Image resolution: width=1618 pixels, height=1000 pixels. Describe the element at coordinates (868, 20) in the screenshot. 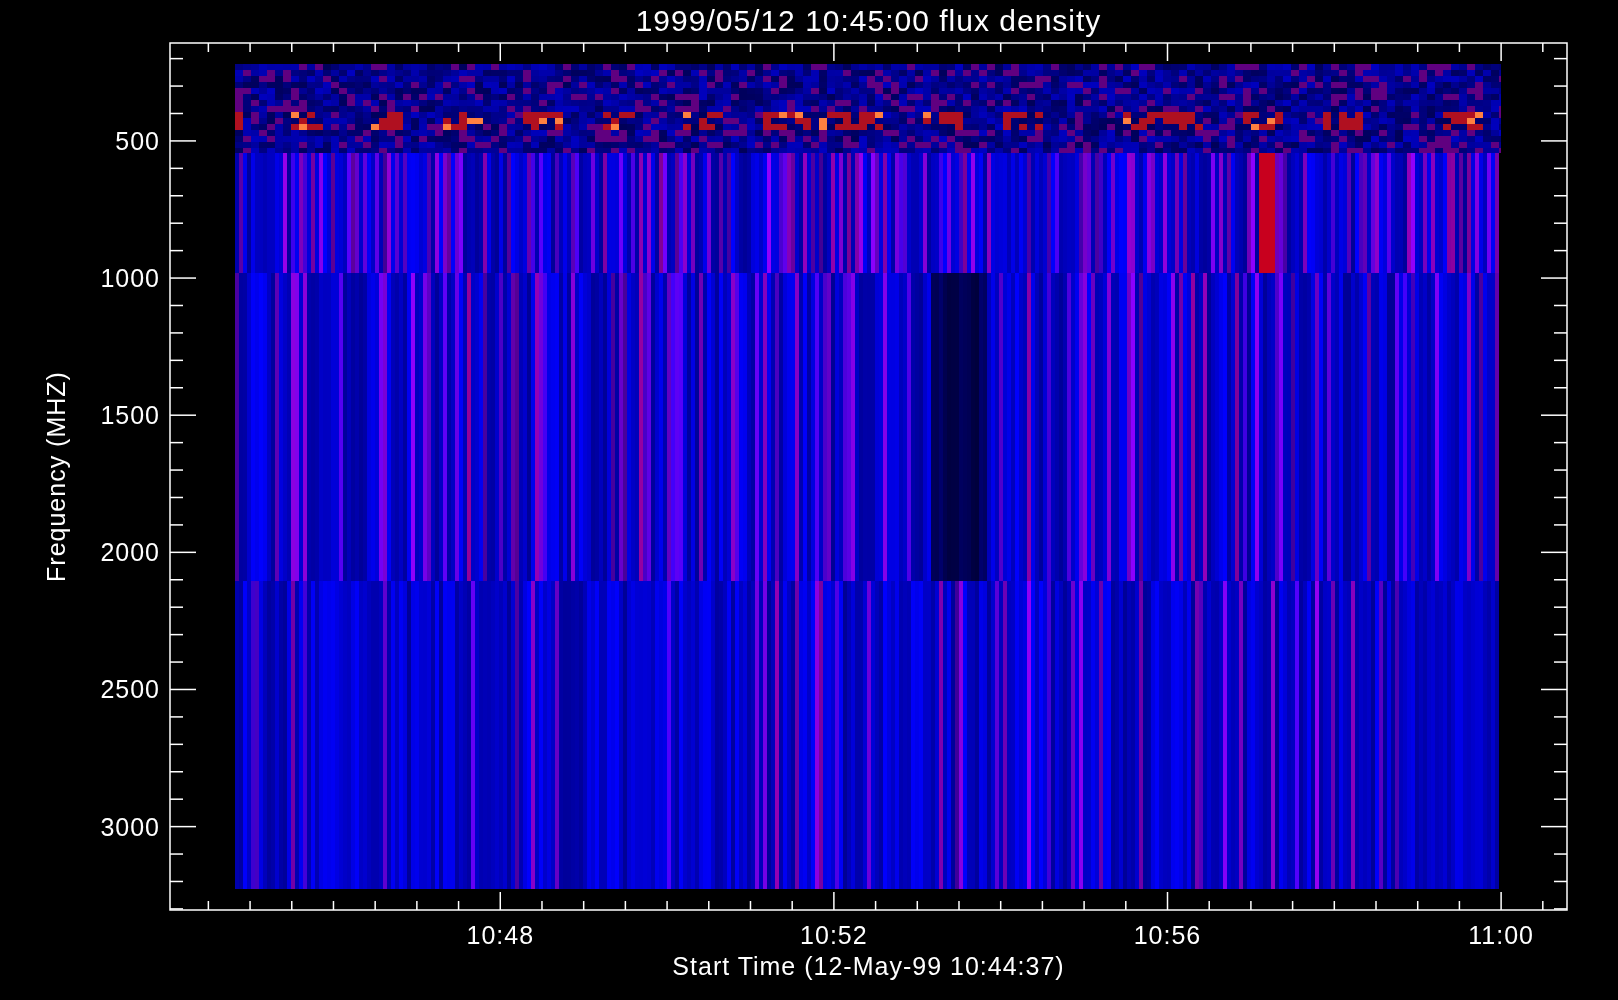

I see `plot-title: 1999/05/12 10:45:00 flux density` at that location.